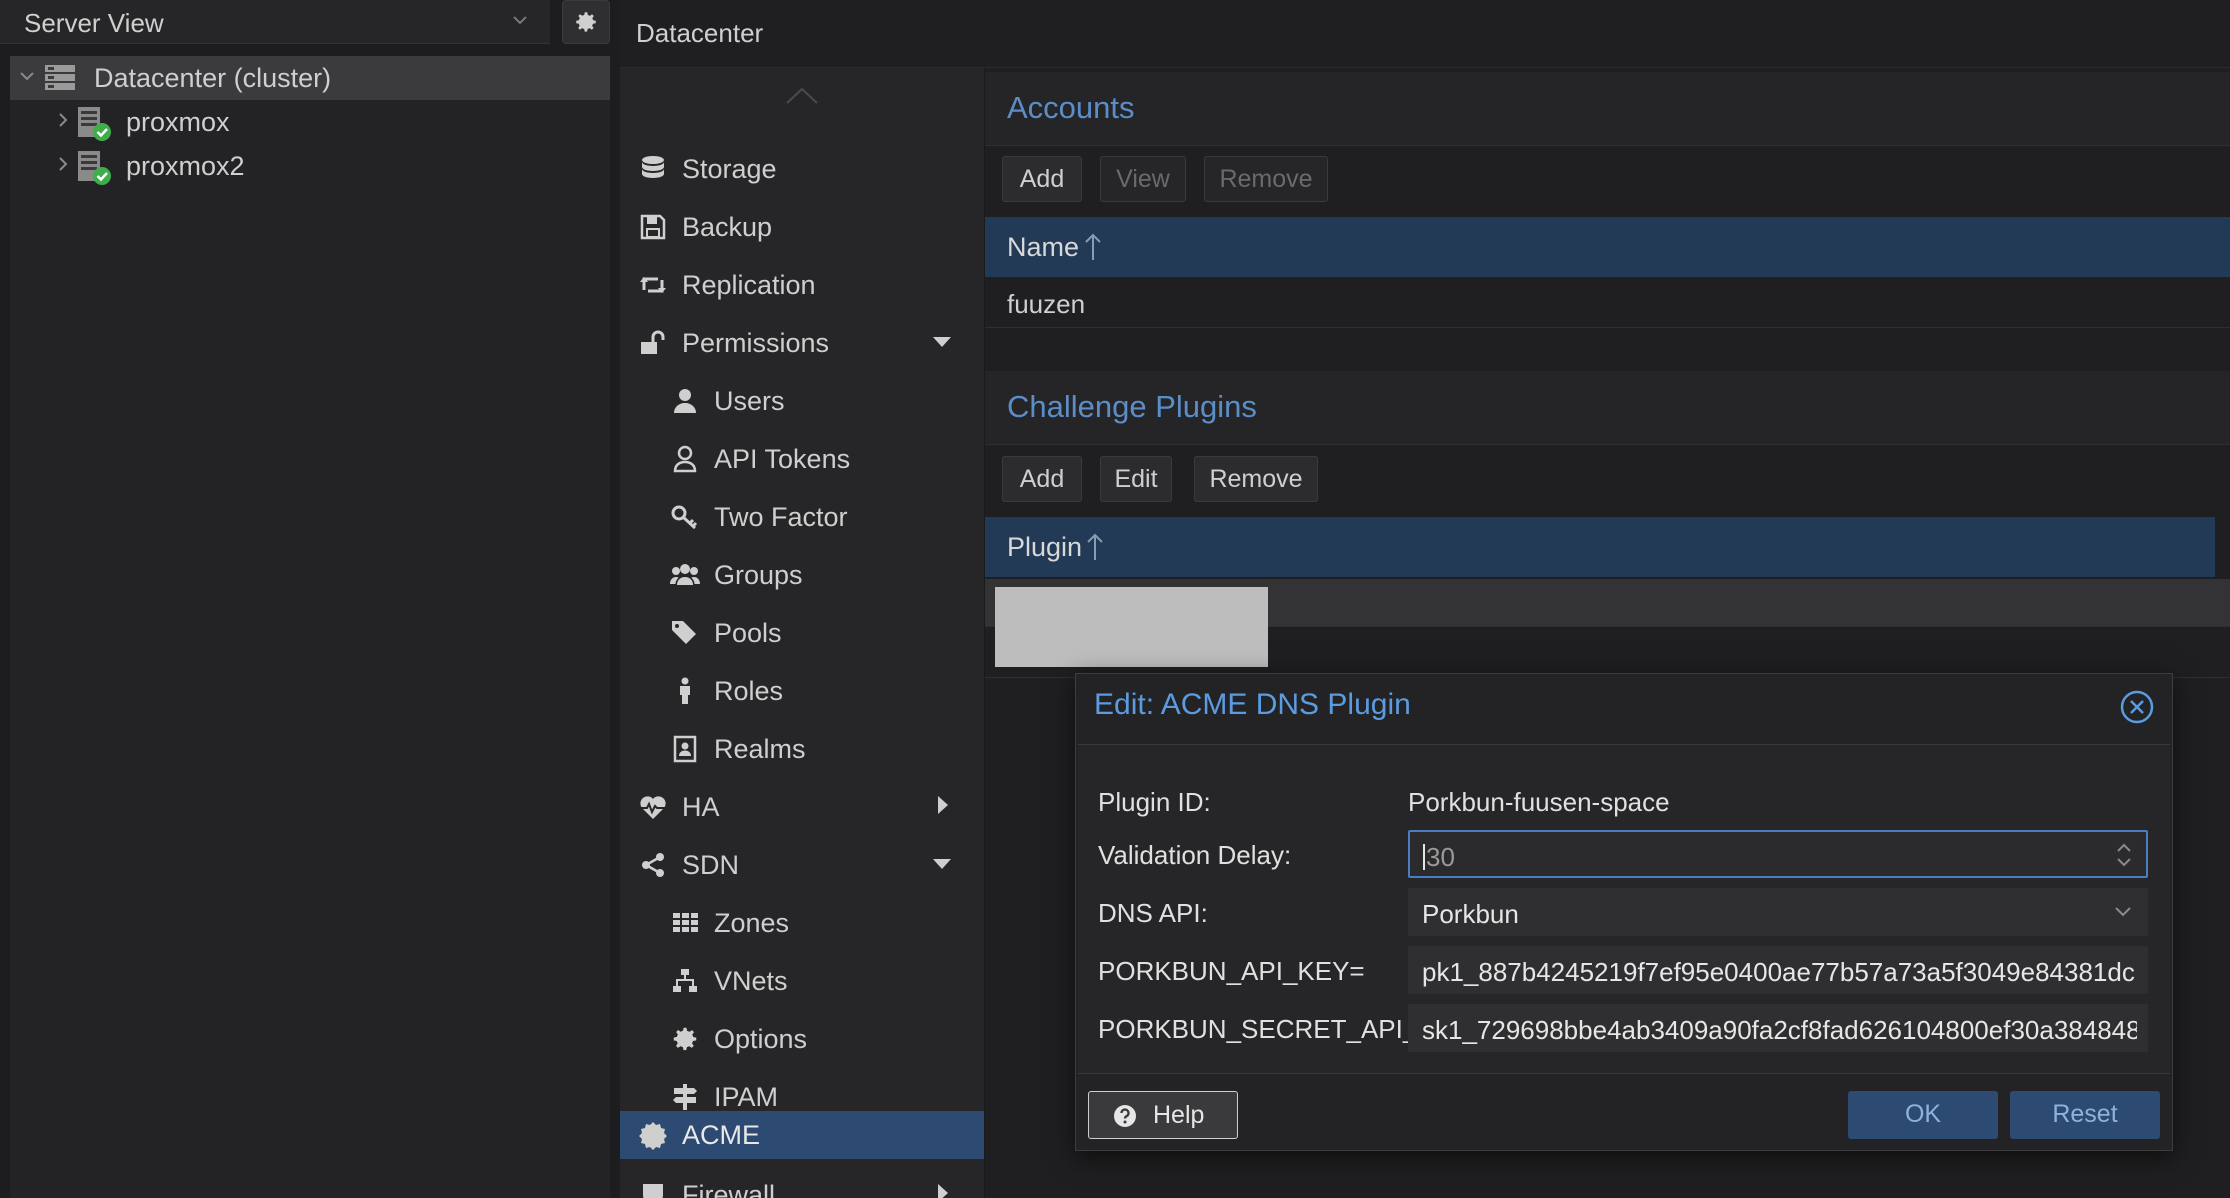 This screenshot has width=2230, height=1198. What do you see at coordinates (275, 22) in the screenshot?
I see `server-view-select: Server View` at bounding box center [275, 22].